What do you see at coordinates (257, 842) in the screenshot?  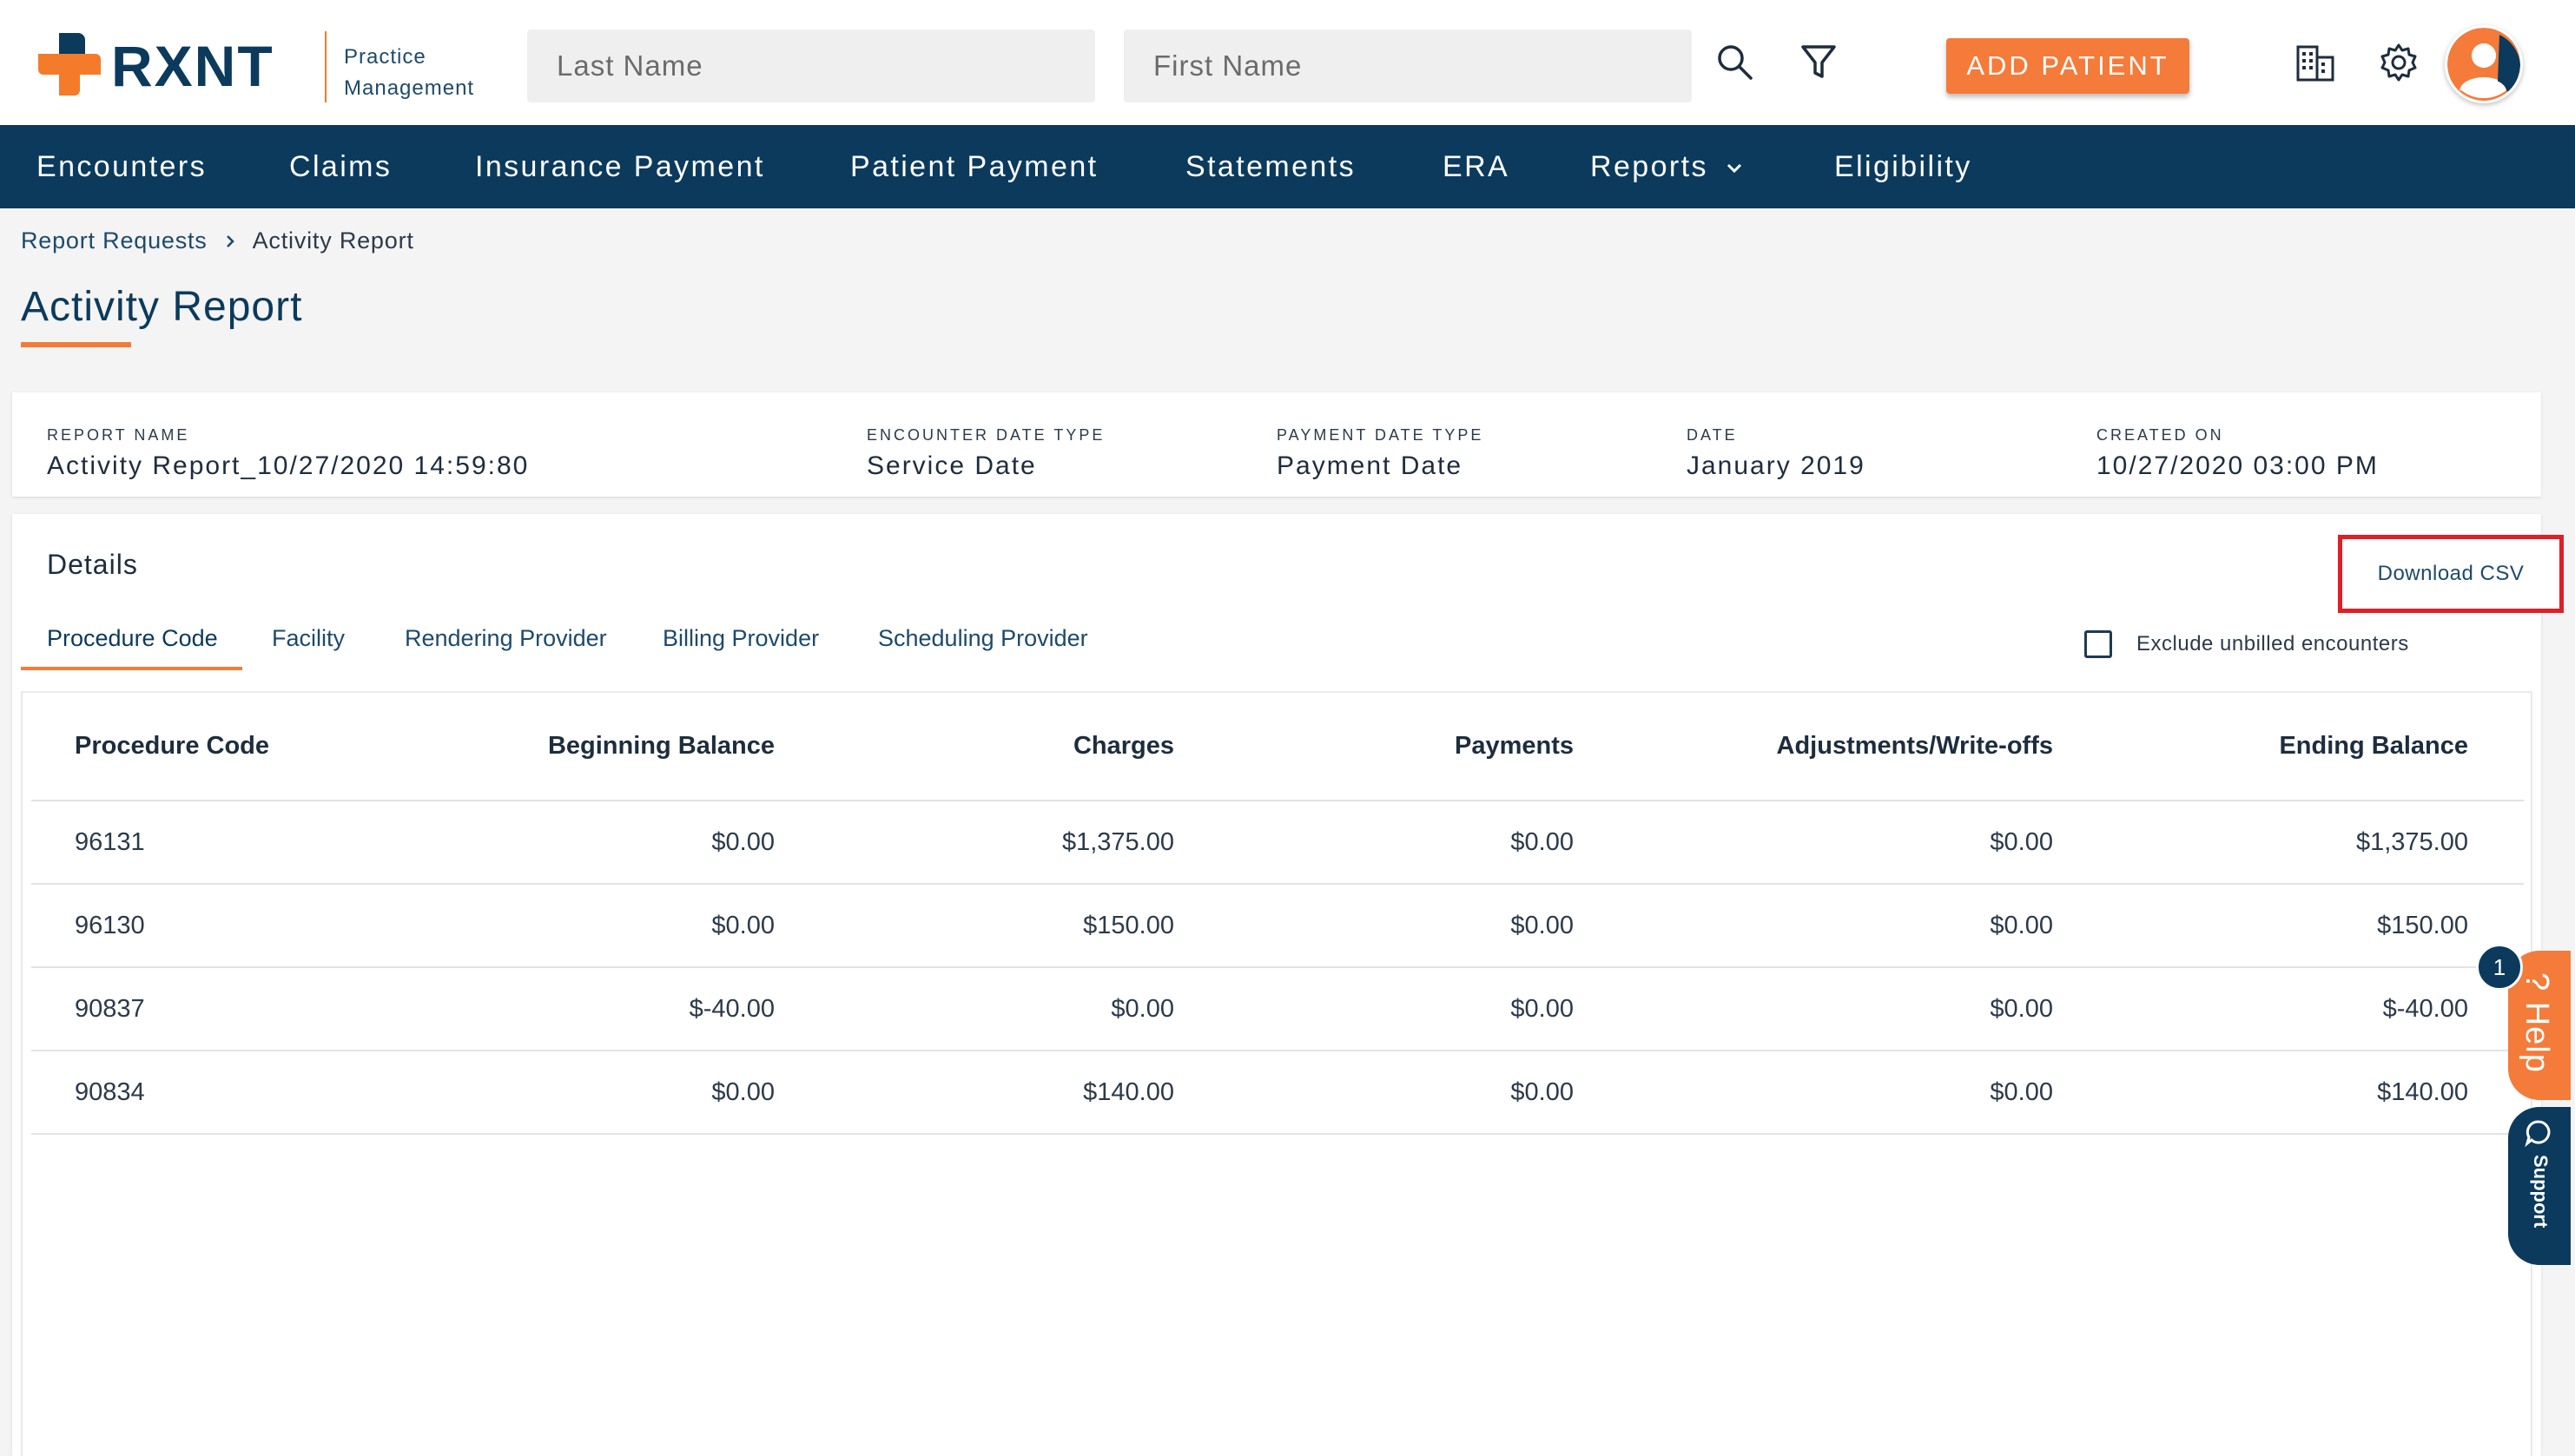 I see `cell-procedure-code: 96131` at bounding box center [257, 842].